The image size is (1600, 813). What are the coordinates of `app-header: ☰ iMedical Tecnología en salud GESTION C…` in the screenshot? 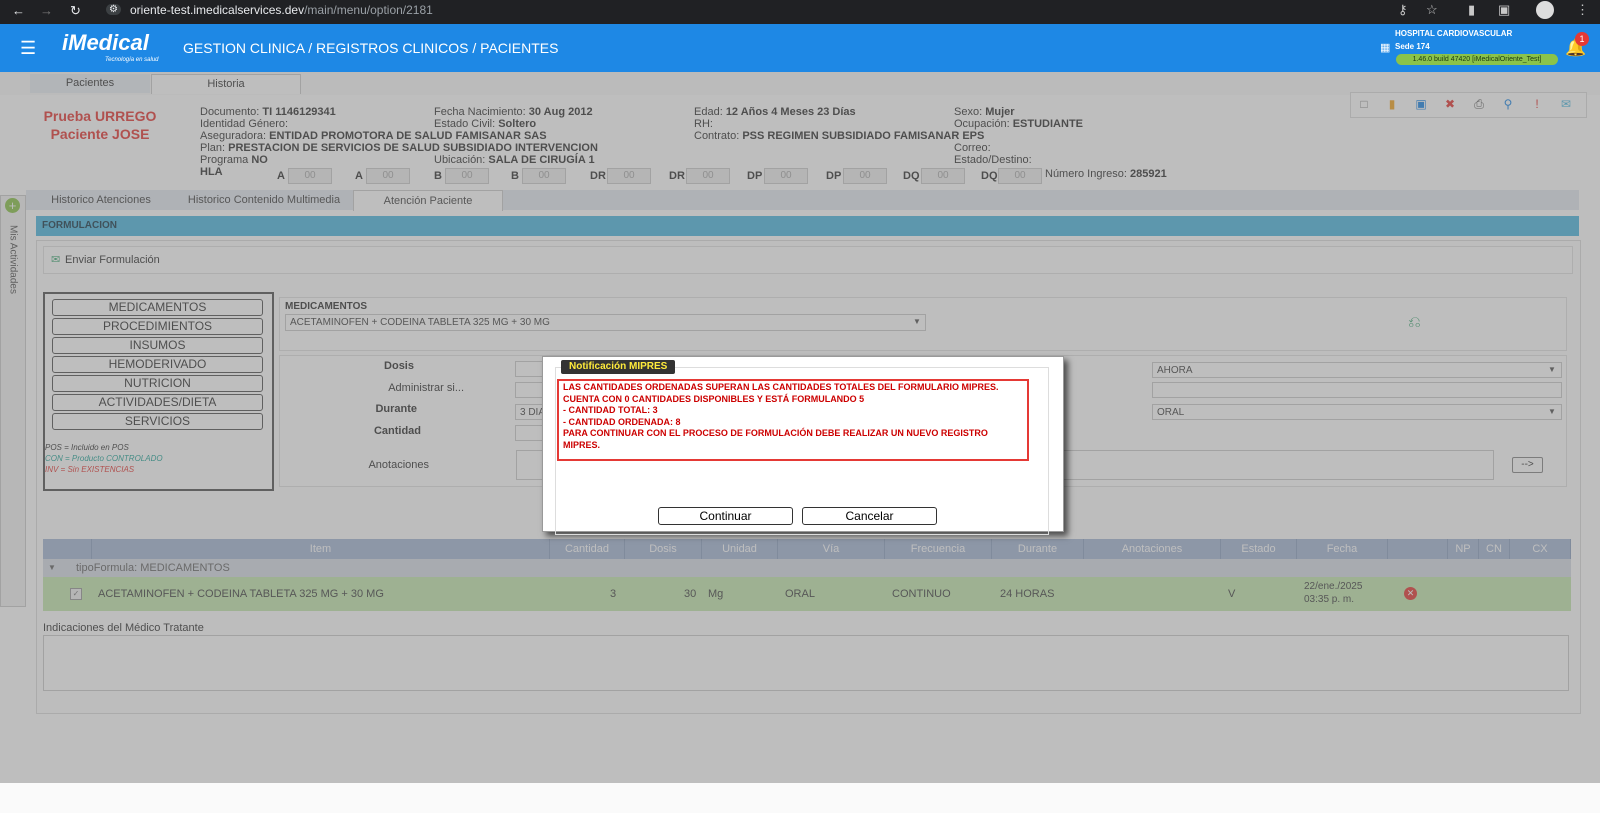 It's located at (800, 48).